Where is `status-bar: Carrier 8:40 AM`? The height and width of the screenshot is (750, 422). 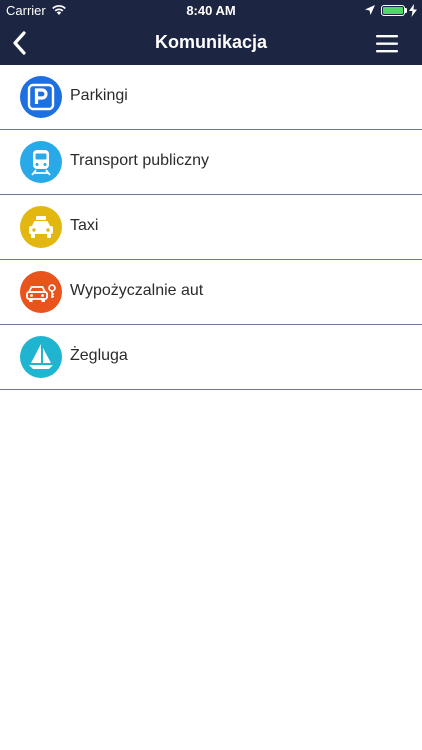
status-bar: Carrier 8:40 AM is located at coordinates (211, 11).